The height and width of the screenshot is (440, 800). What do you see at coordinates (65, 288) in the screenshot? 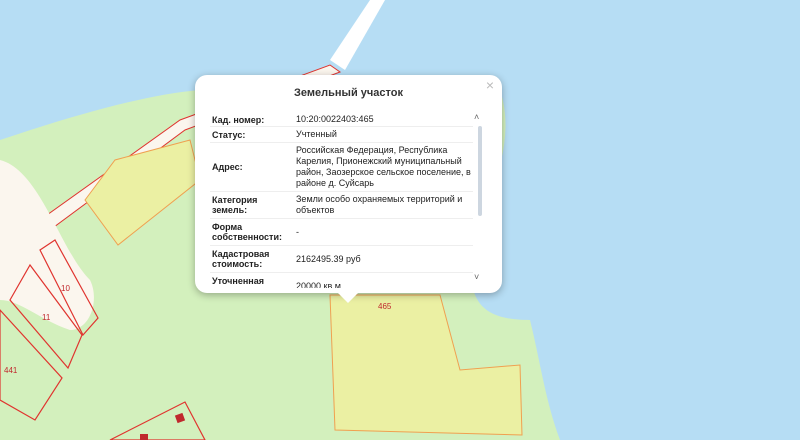
I see `parcel-label-10: 10` at bounding box center [65, 288].